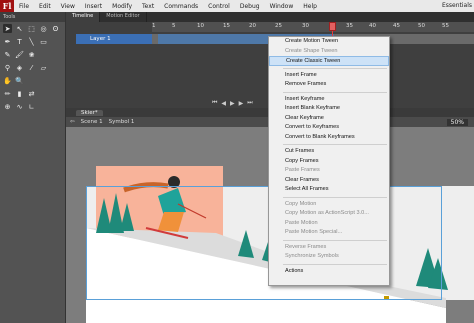  What do you see at coordinates (312, 256) in the screenshot?
I see `context-menu-item-synchronize-symbols: Synchronize Symbols` at bounding box center [312, 256].